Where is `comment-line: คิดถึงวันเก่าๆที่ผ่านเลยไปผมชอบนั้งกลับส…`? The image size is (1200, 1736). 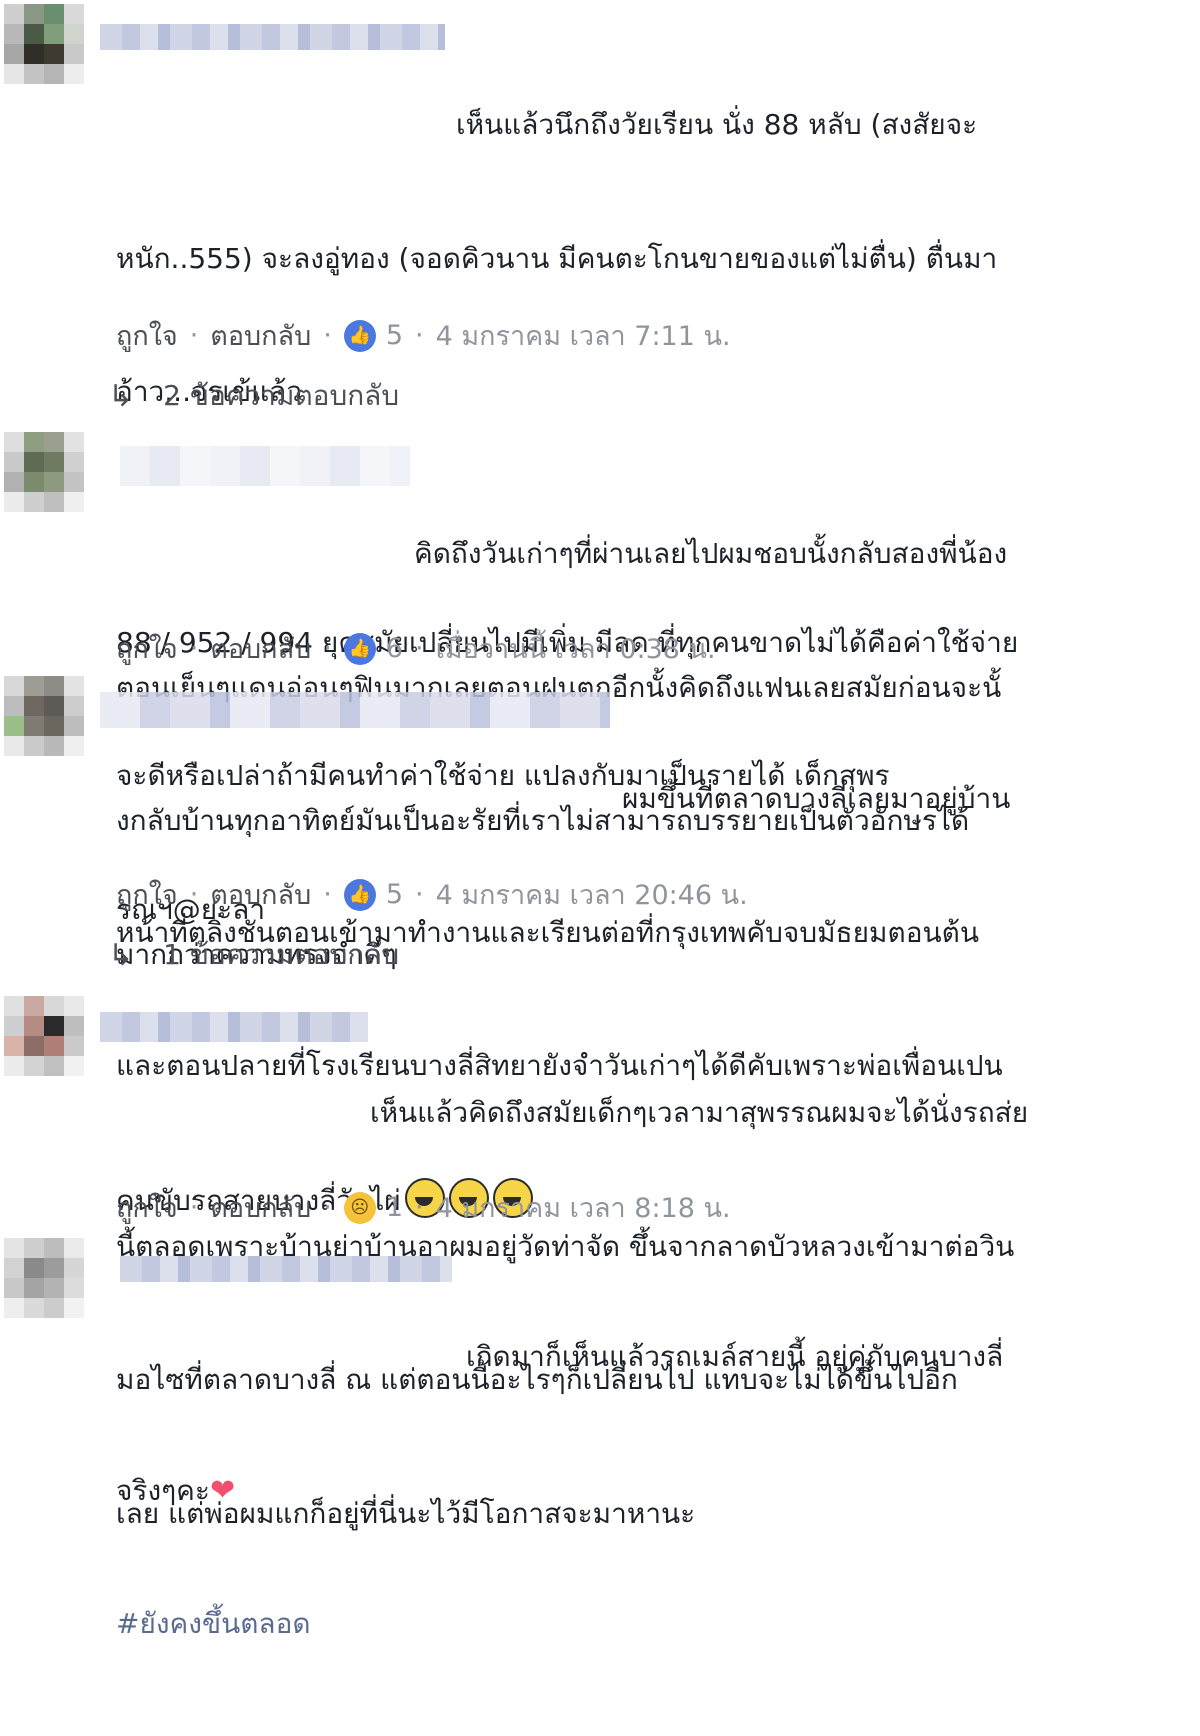 comment-line: คิดถึงวันเก่าๆที่ผ่านเลยไปผมชอบนั้งกลับส… is located at coordinates (711, 553).